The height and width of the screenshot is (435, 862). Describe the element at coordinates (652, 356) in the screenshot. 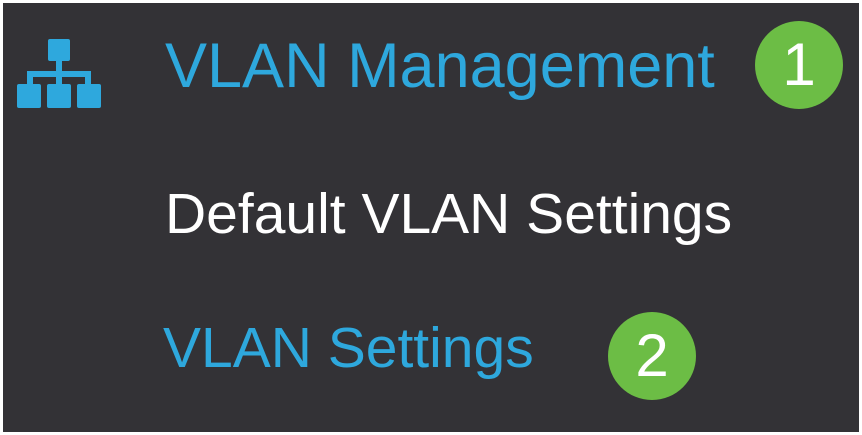

I see `step-badge-2: 2` at that location.